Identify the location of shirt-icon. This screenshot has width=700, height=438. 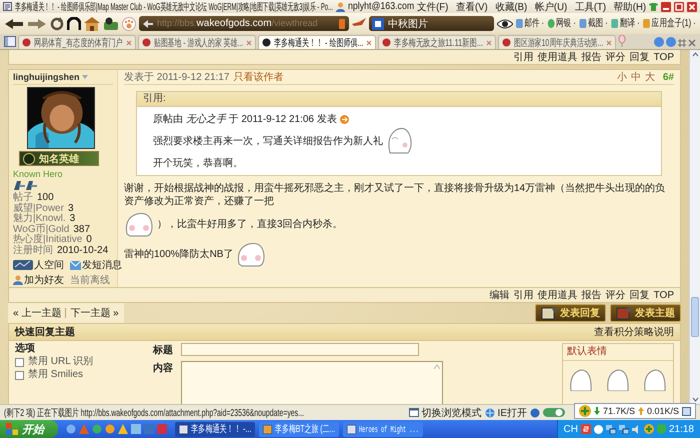
(653, 6).